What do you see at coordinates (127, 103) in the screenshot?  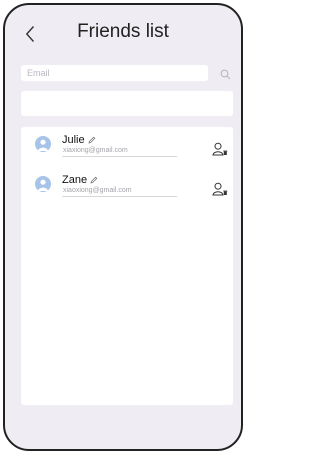 I see `search-result-box` at bounding box center [127, 103].